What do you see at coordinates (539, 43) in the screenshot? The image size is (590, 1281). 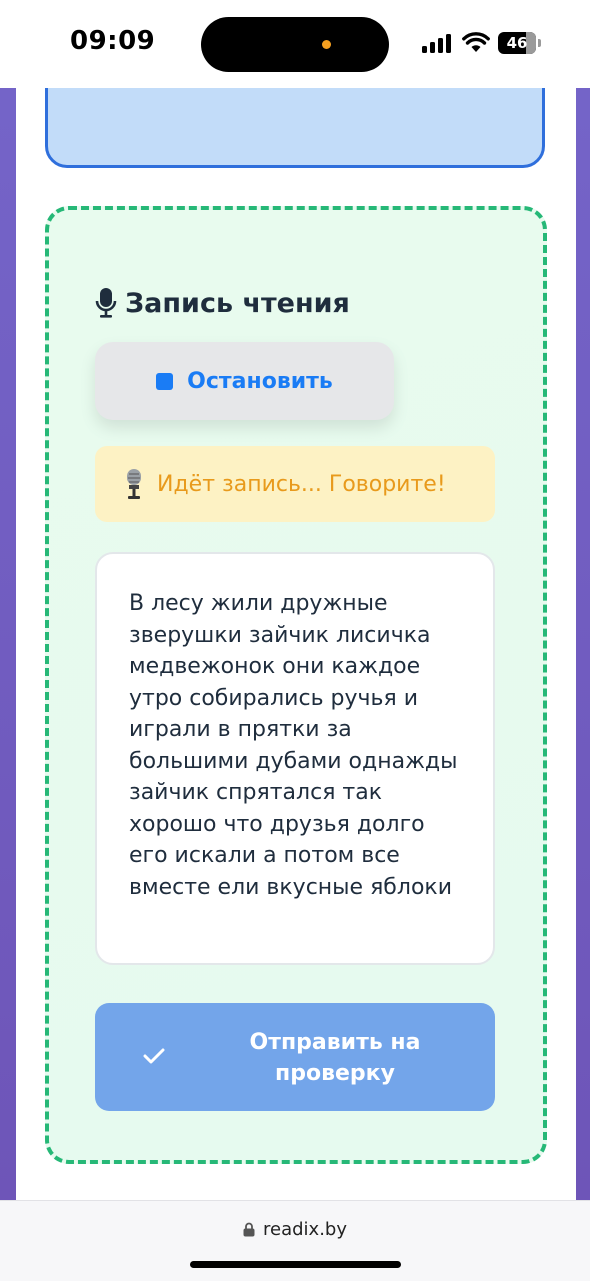 I see `battery-cap` at bounding box center [539, 43].